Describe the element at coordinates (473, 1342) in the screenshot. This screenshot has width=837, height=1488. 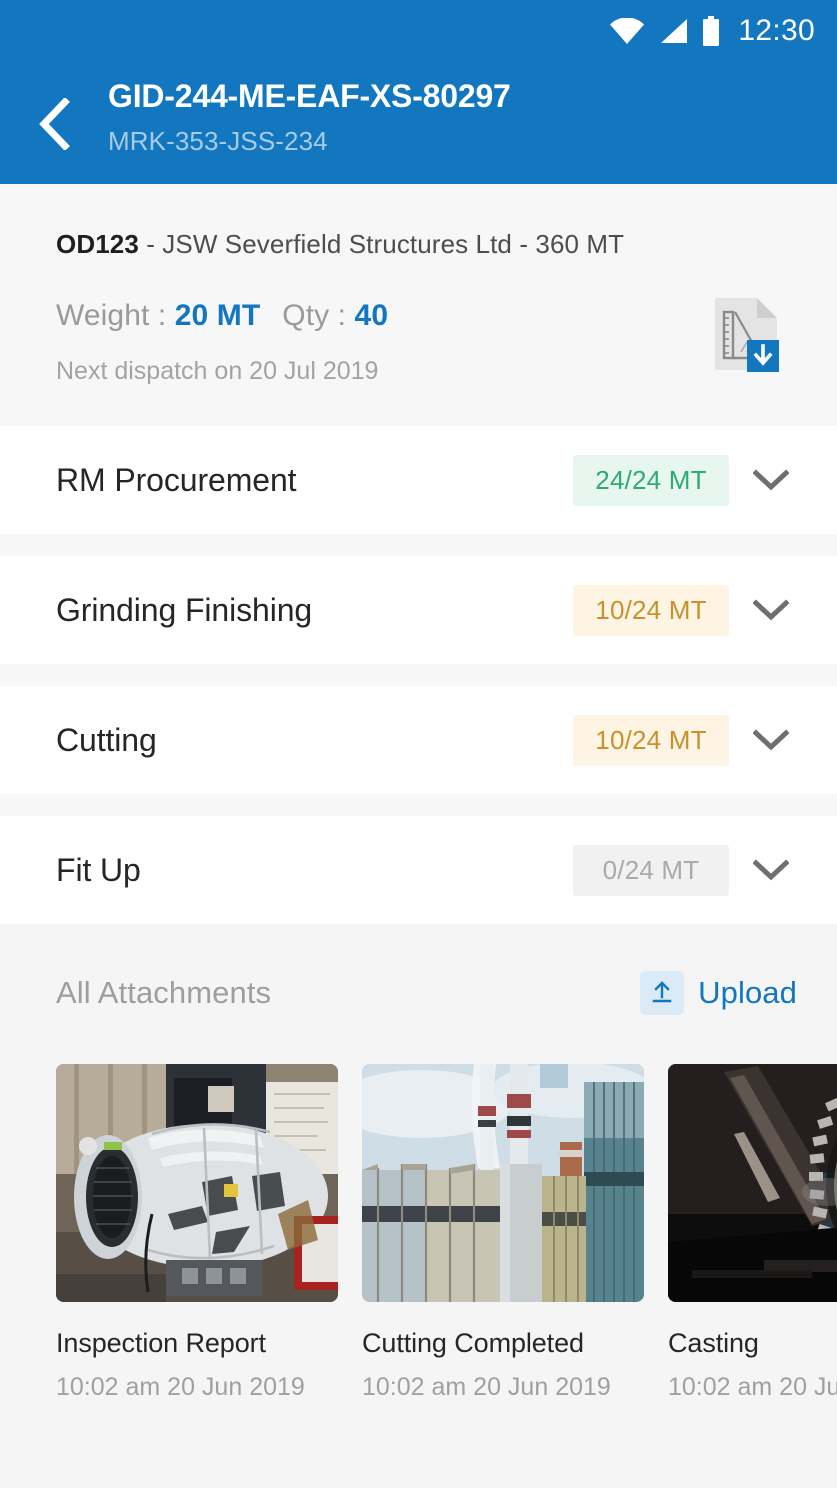
I see `attachment-name: Cutting Completed` at that location.